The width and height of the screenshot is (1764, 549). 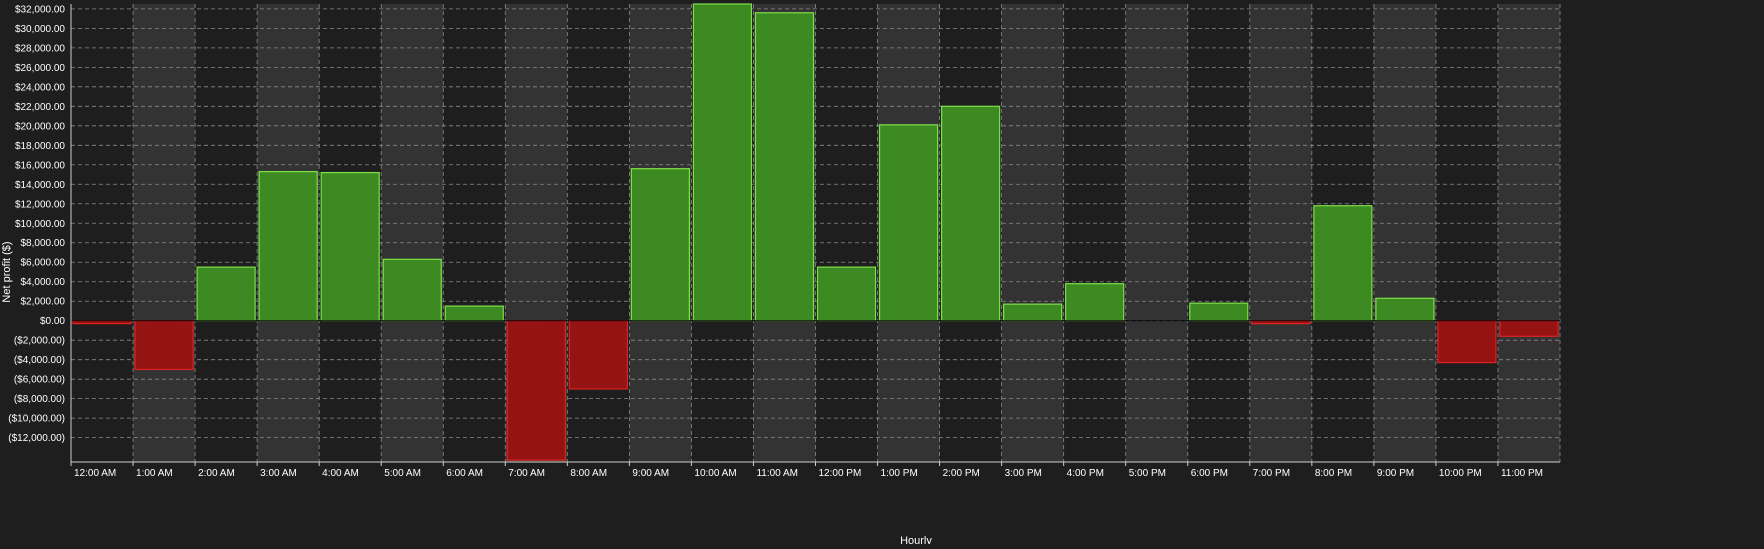 What do you see at coordinates (39, 380) in the screenshot?
I see `y-tick-label: ($6,000.00)` at bounding box center [39, 380].